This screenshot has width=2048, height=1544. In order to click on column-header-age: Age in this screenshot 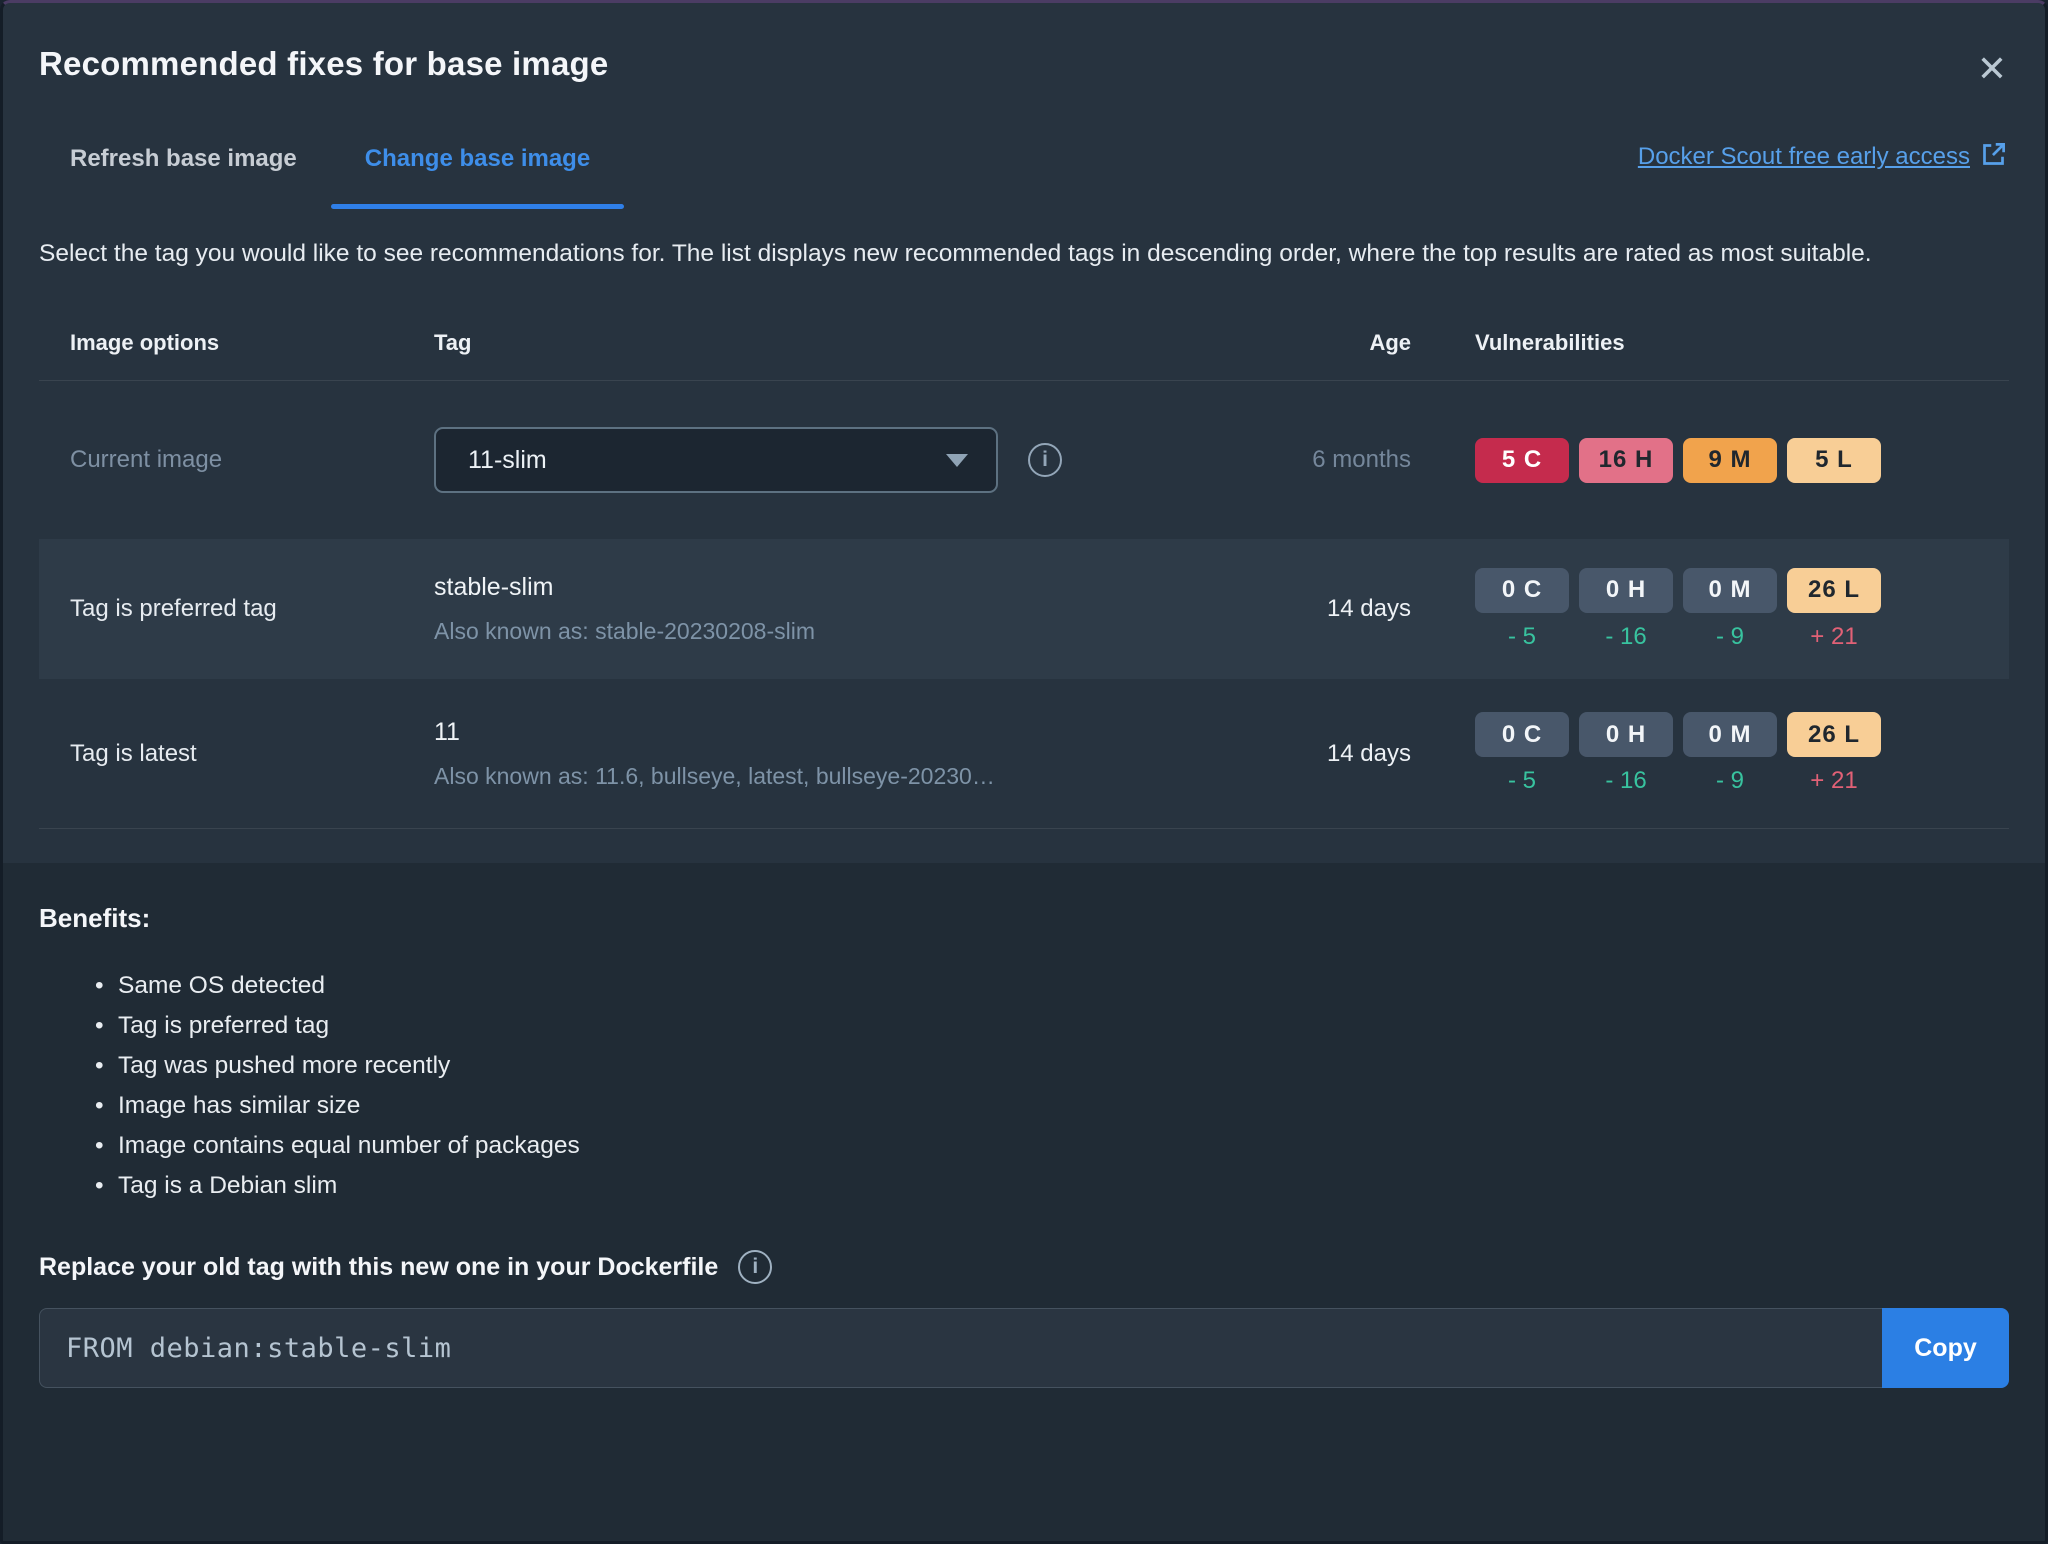, I will do `click(1390, 342)`.